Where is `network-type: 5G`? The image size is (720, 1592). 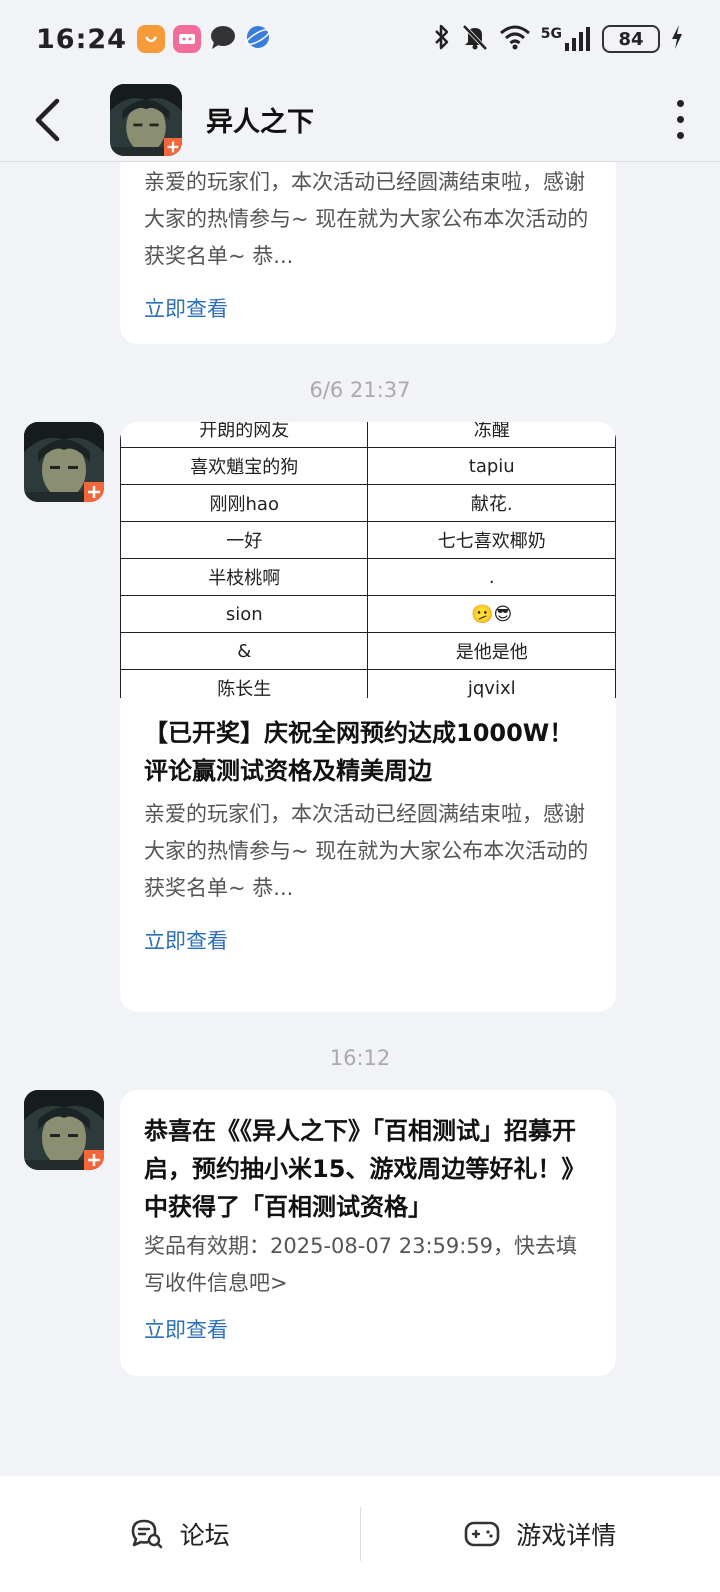
network-type: 5G is located at coordinates (551, 34).